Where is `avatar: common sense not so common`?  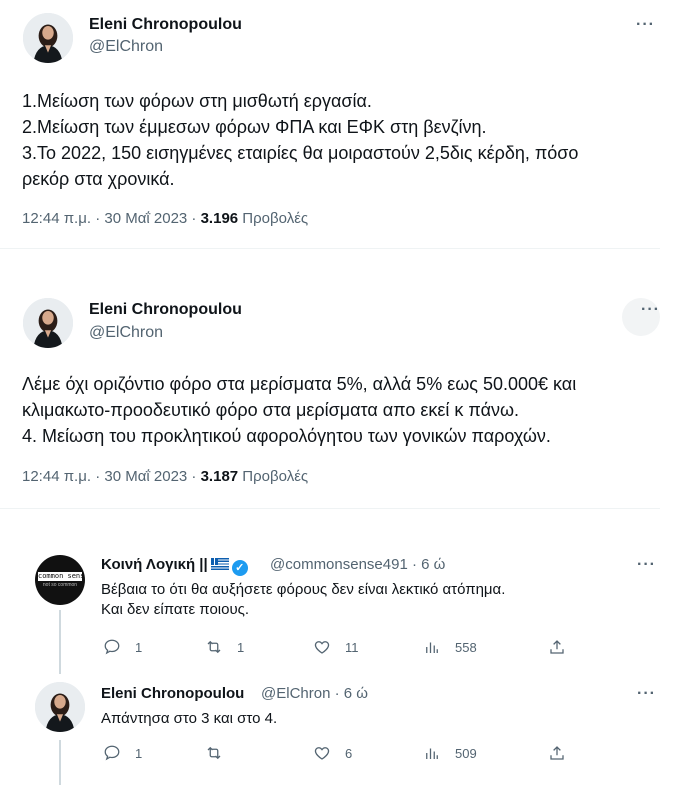 avatar: common sense not so common is located at coordinates (60, 580).